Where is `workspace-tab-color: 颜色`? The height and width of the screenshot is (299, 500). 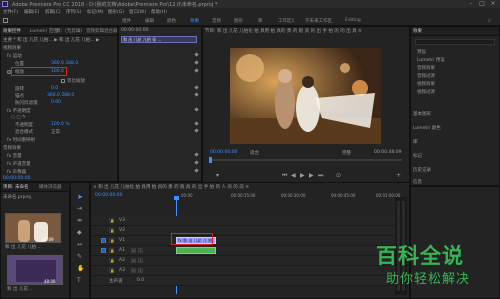 workspace-tab-color: 颜色 is located at coordinates (171, 21).